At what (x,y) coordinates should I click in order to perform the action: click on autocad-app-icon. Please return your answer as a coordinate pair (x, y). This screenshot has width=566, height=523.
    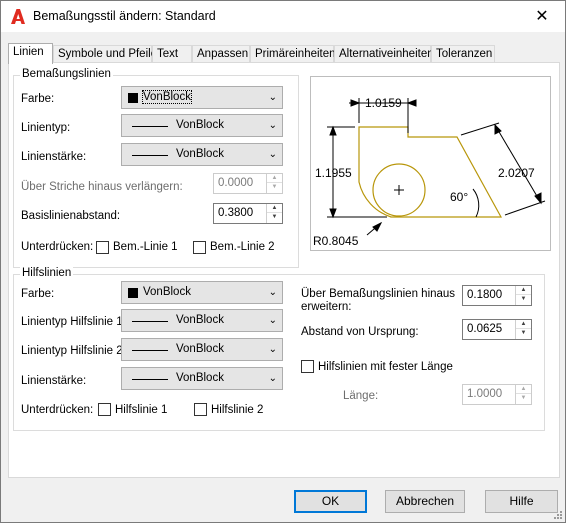
    Looking at the image, I should click on (18, 16).